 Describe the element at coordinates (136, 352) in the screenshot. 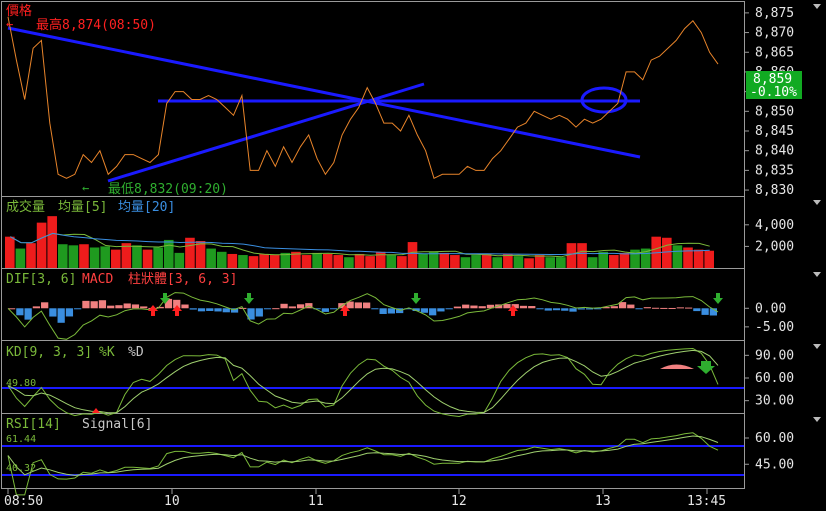

I see `kd-legend-d: %D` at that location.